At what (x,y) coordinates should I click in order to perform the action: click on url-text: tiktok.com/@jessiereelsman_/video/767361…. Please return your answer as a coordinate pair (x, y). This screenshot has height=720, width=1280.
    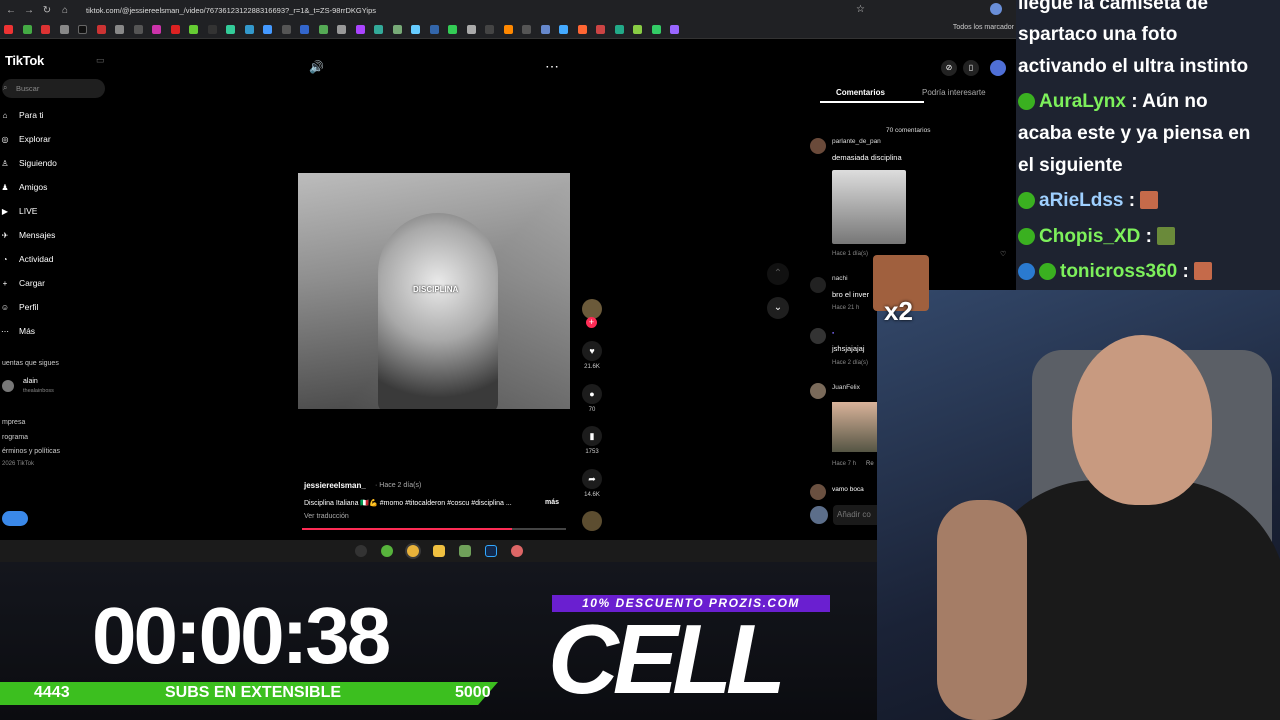
    Looking at the image, I should click on (231, 10).